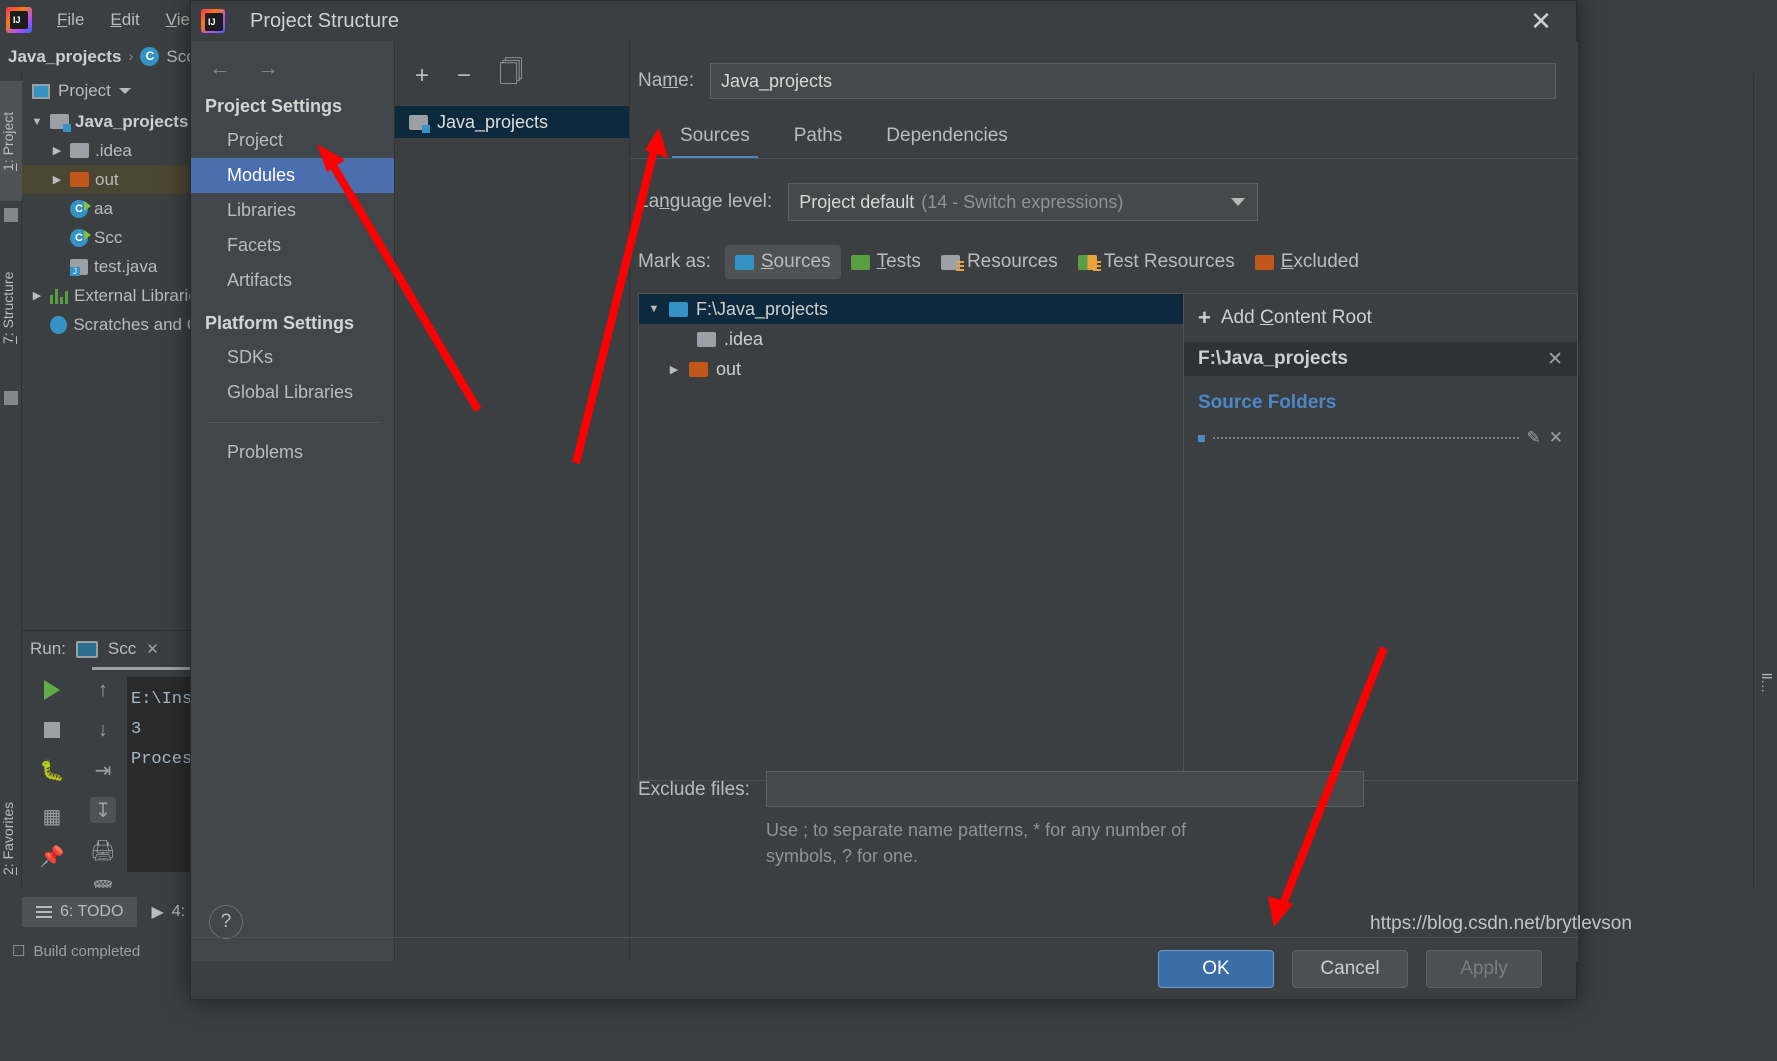 This screenshot has width=1777, height=1061. Describe the element at coordinates (80, 208) in the screenshot. I see `class-runnable-icon: C` at that location.